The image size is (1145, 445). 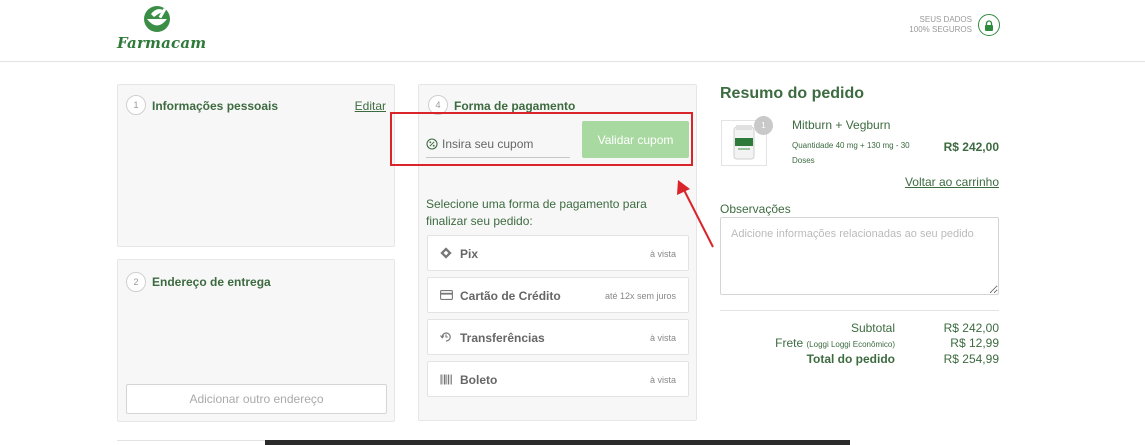 What do you see at coordinates (136, 105) in the screenshot?
I see `step-number: 1` at bounding box center [136, 105].